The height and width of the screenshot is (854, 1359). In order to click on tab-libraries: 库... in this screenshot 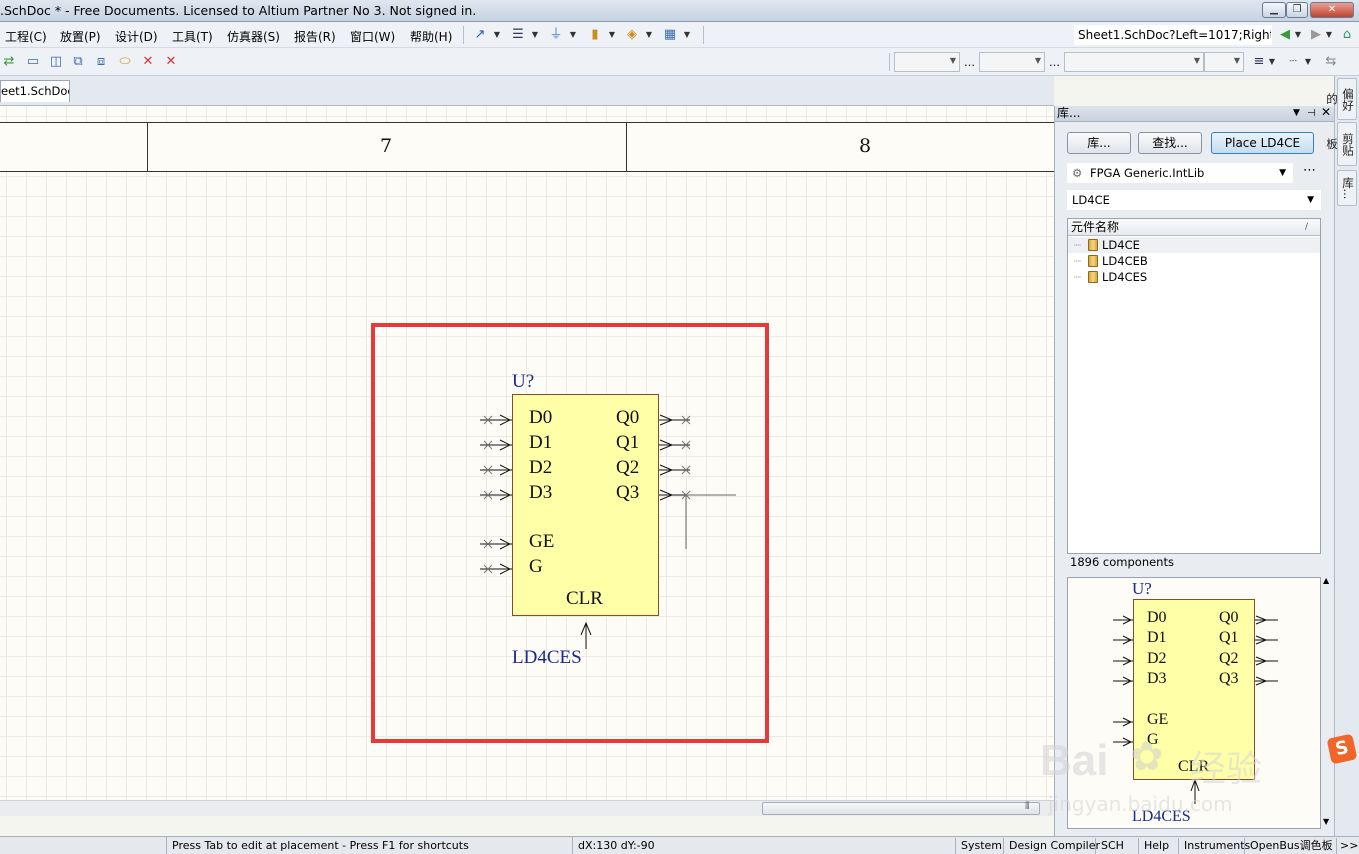, I will do `click(1347, 188)`.